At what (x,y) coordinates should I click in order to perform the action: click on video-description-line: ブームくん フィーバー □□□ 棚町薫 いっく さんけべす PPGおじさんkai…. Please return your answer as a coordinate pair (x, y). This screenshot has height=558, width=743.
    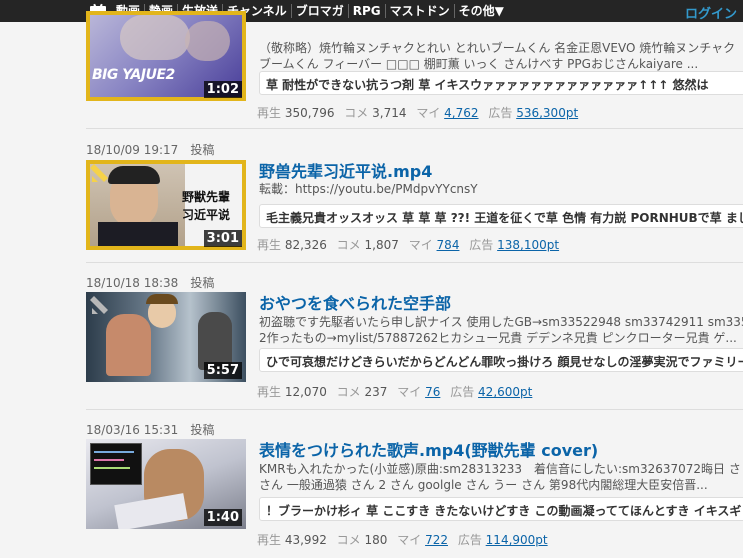
    Looking at the image, I should click on (479, 64).